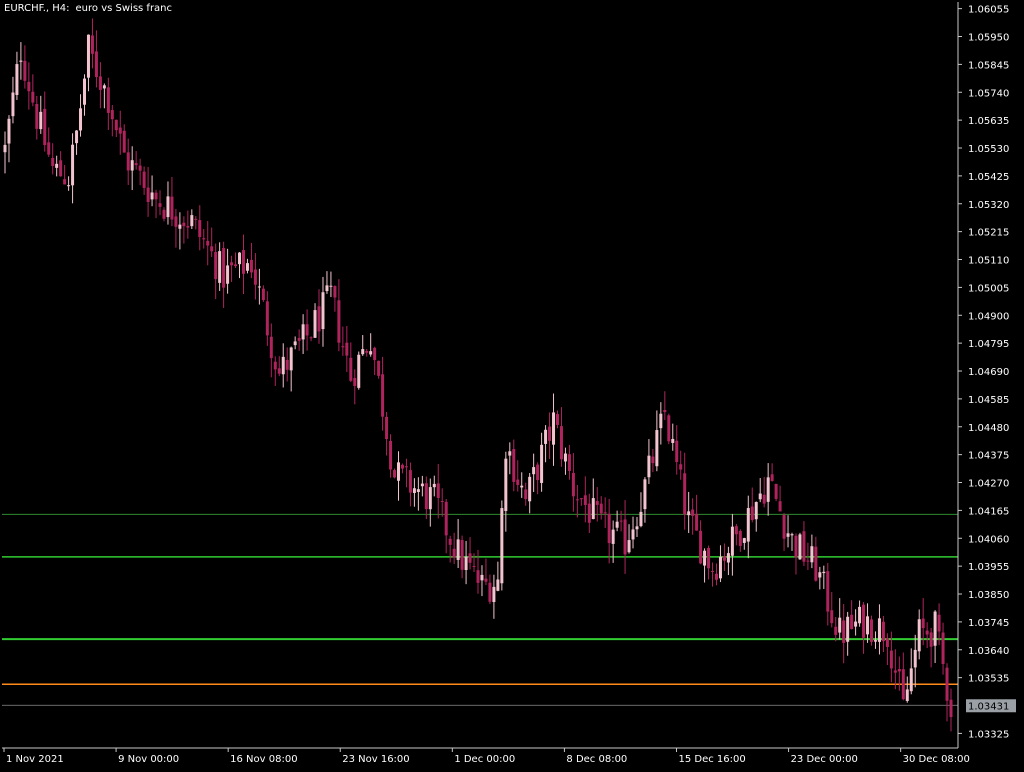 This screenshot has height=772, width=1024. I want to click on chart-title: EURCHF., H4: euro vs Swiss franc, so click(88, 8).